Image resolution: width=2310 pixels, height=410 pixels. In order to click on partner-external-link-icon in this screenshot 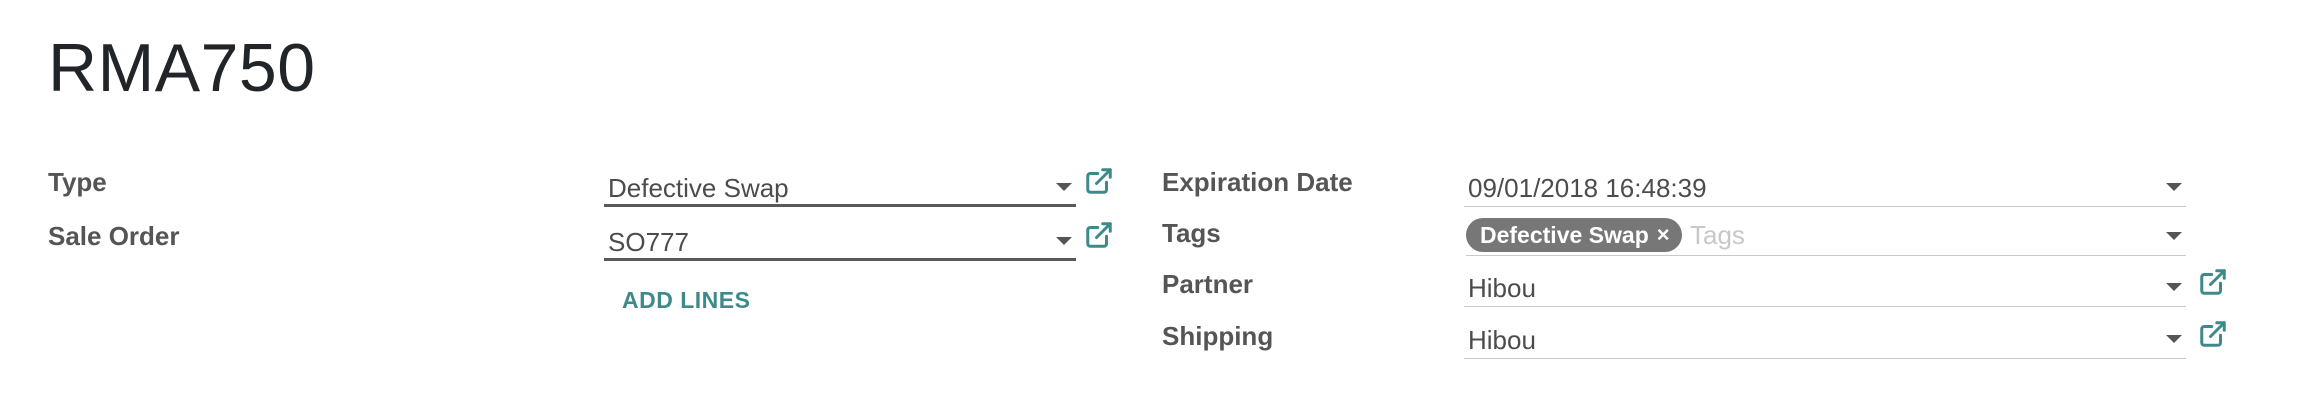, I will do `click(2213, 282)`.